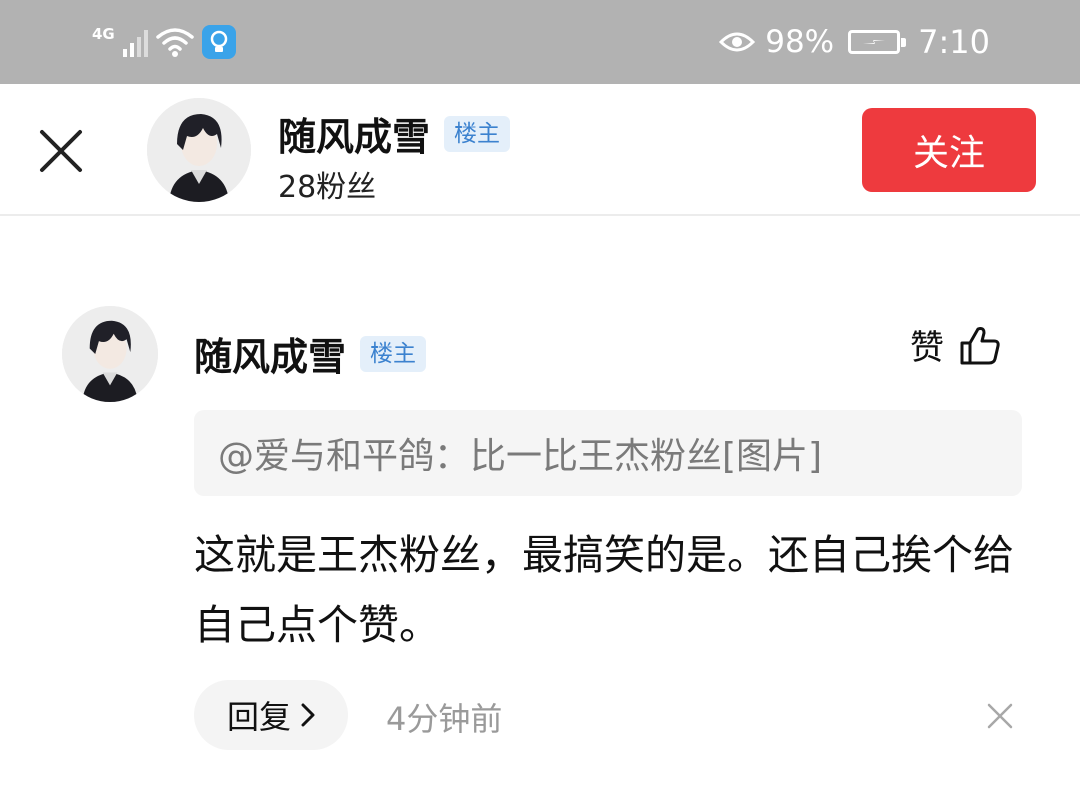 The width and height of the screenshot is (1080, 804). I want to click on commenter-name: 随风成雪, so click(270, 353).